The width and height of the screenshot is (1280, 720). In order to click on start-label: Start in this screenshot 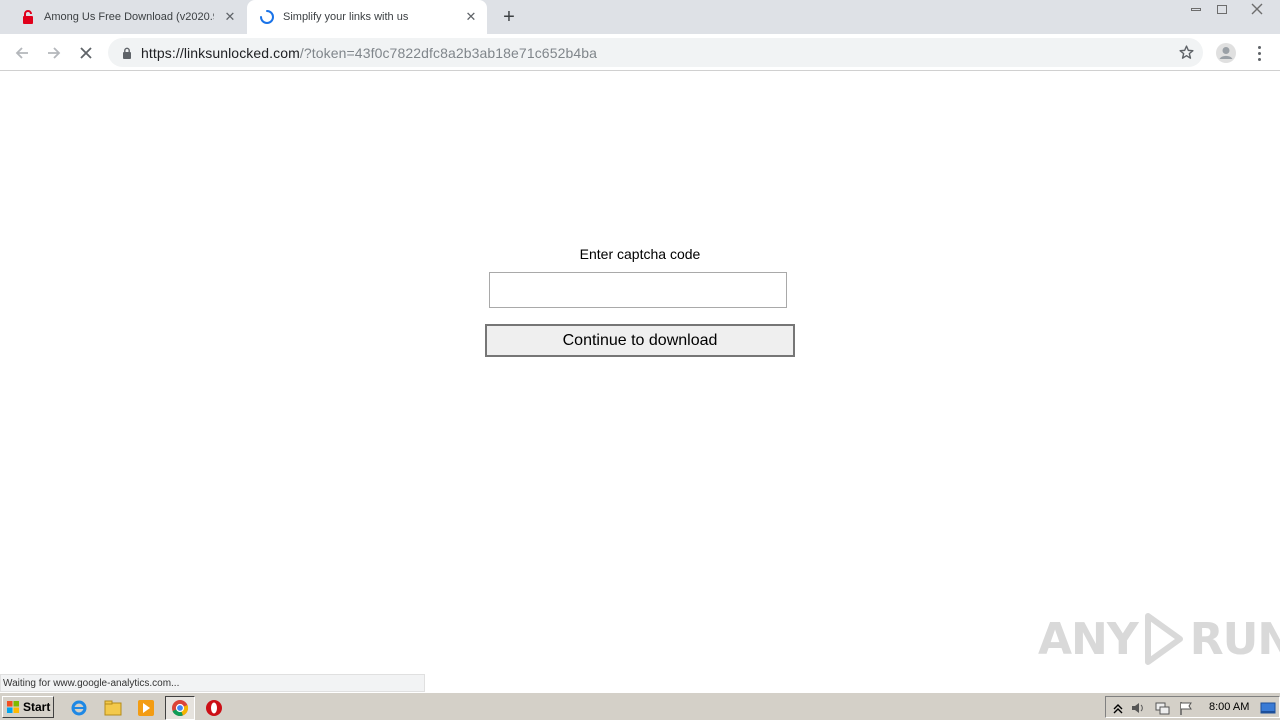, I will do `click(37, 707)`.